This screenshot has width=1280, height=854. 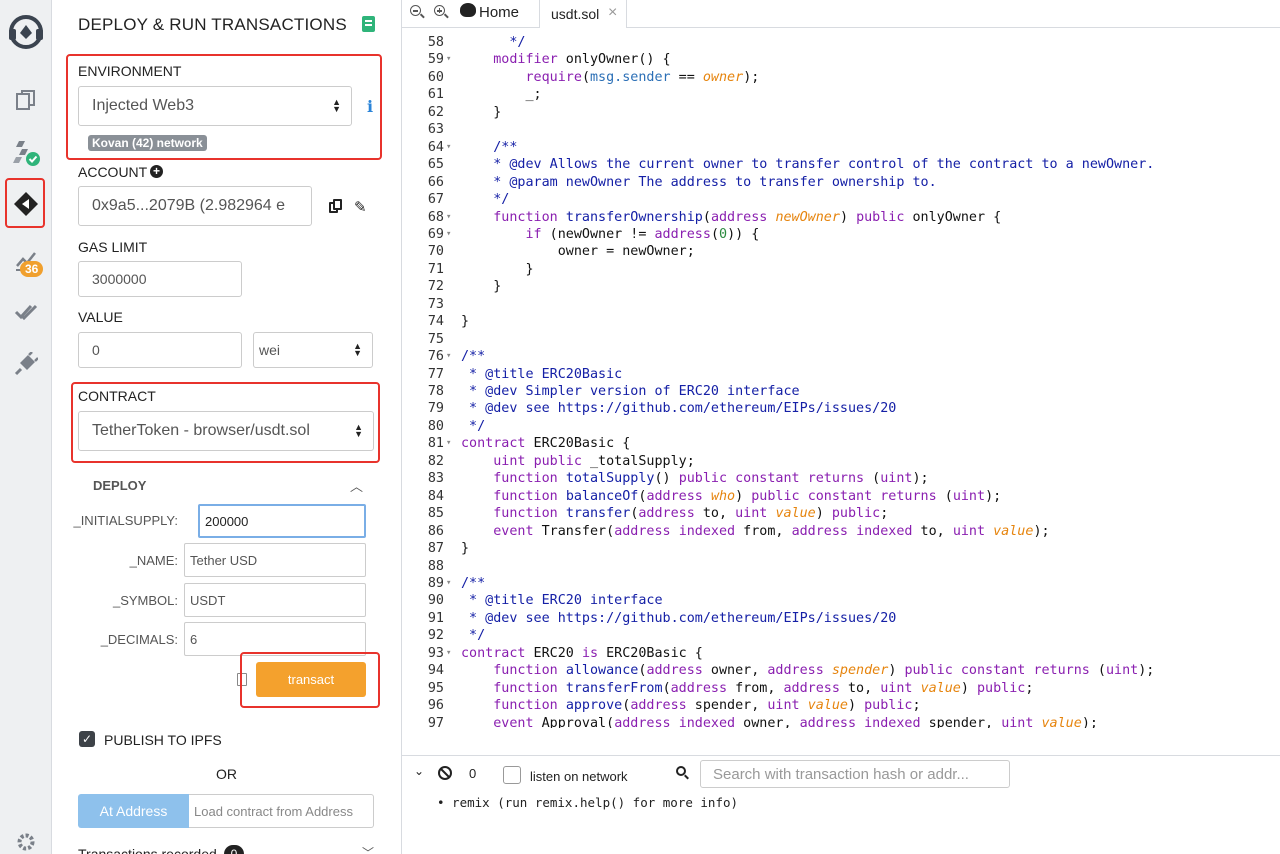 I want to click on tab-usdt-sol: usdt.sol ×, so click(x=583, y=14).